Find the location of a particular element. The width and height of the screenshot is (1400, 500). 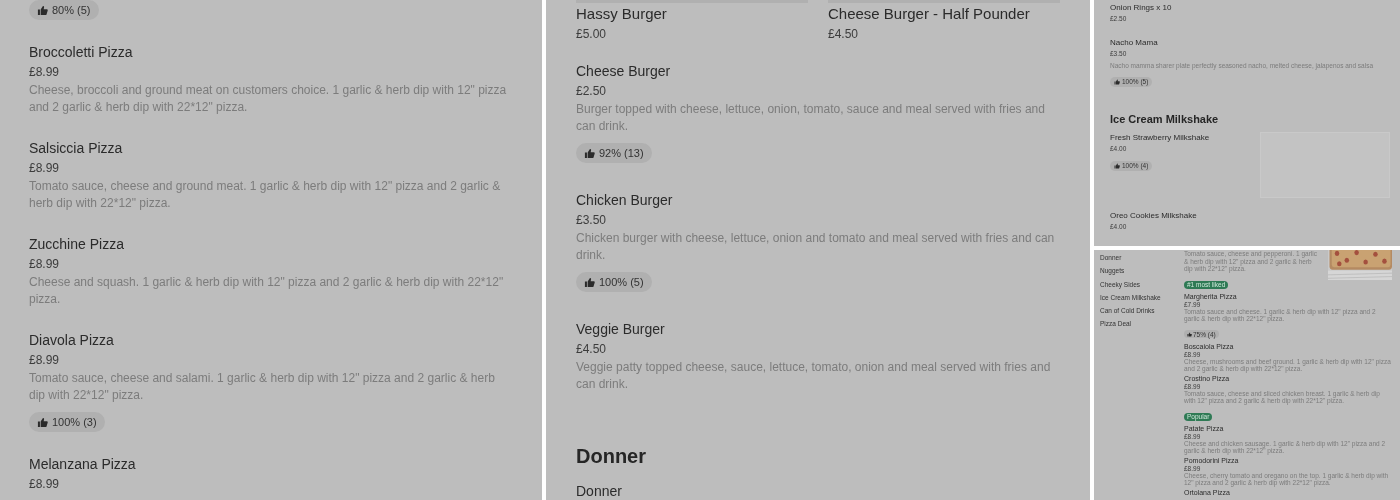

rating-text: 100% (5) is located at coordinates (621, 282).